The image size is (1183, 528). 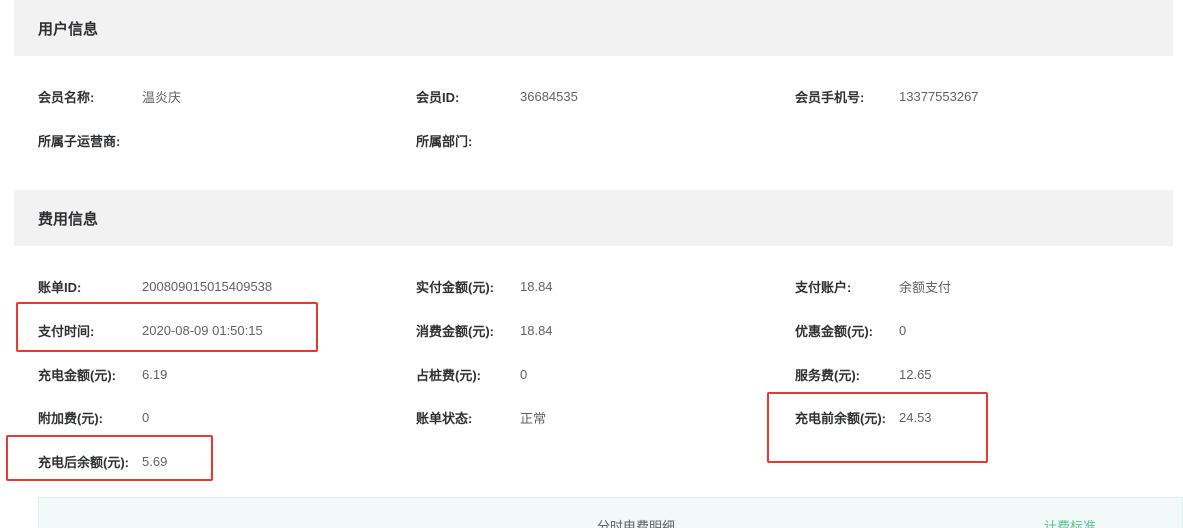 I want to click on pay-account-field: 支付账户: 余额支付, so click(x=873, y=286).